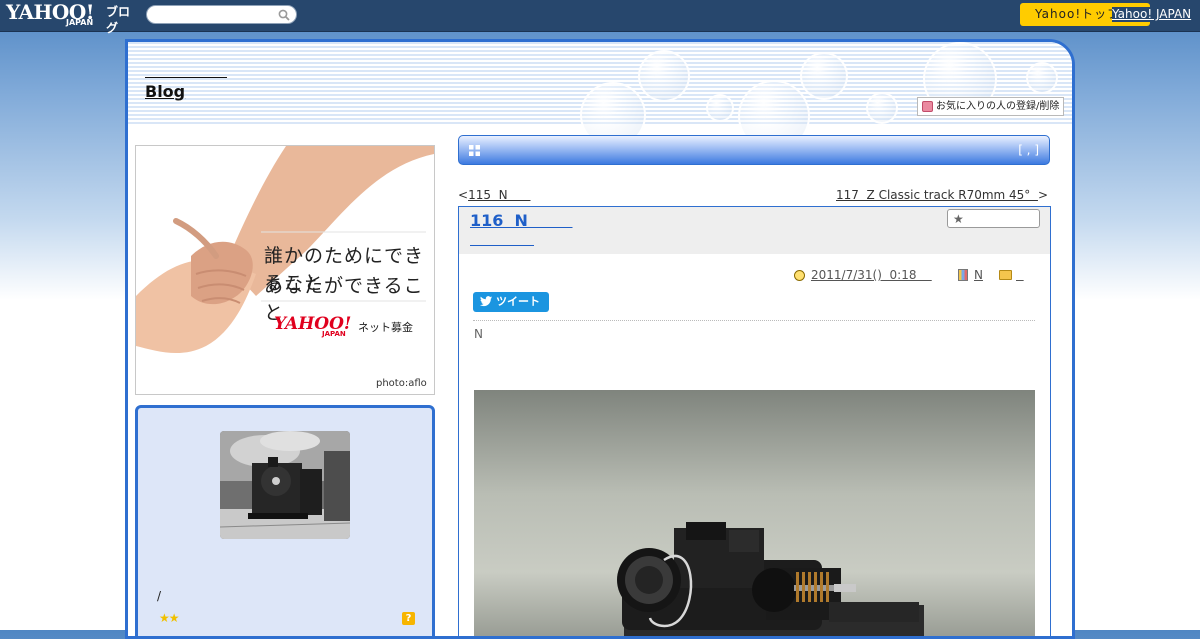 The image size is (1200, 639). Describe the element at coordinates (993, 218) in the screenshot. I see `star-button: ★` at that location.